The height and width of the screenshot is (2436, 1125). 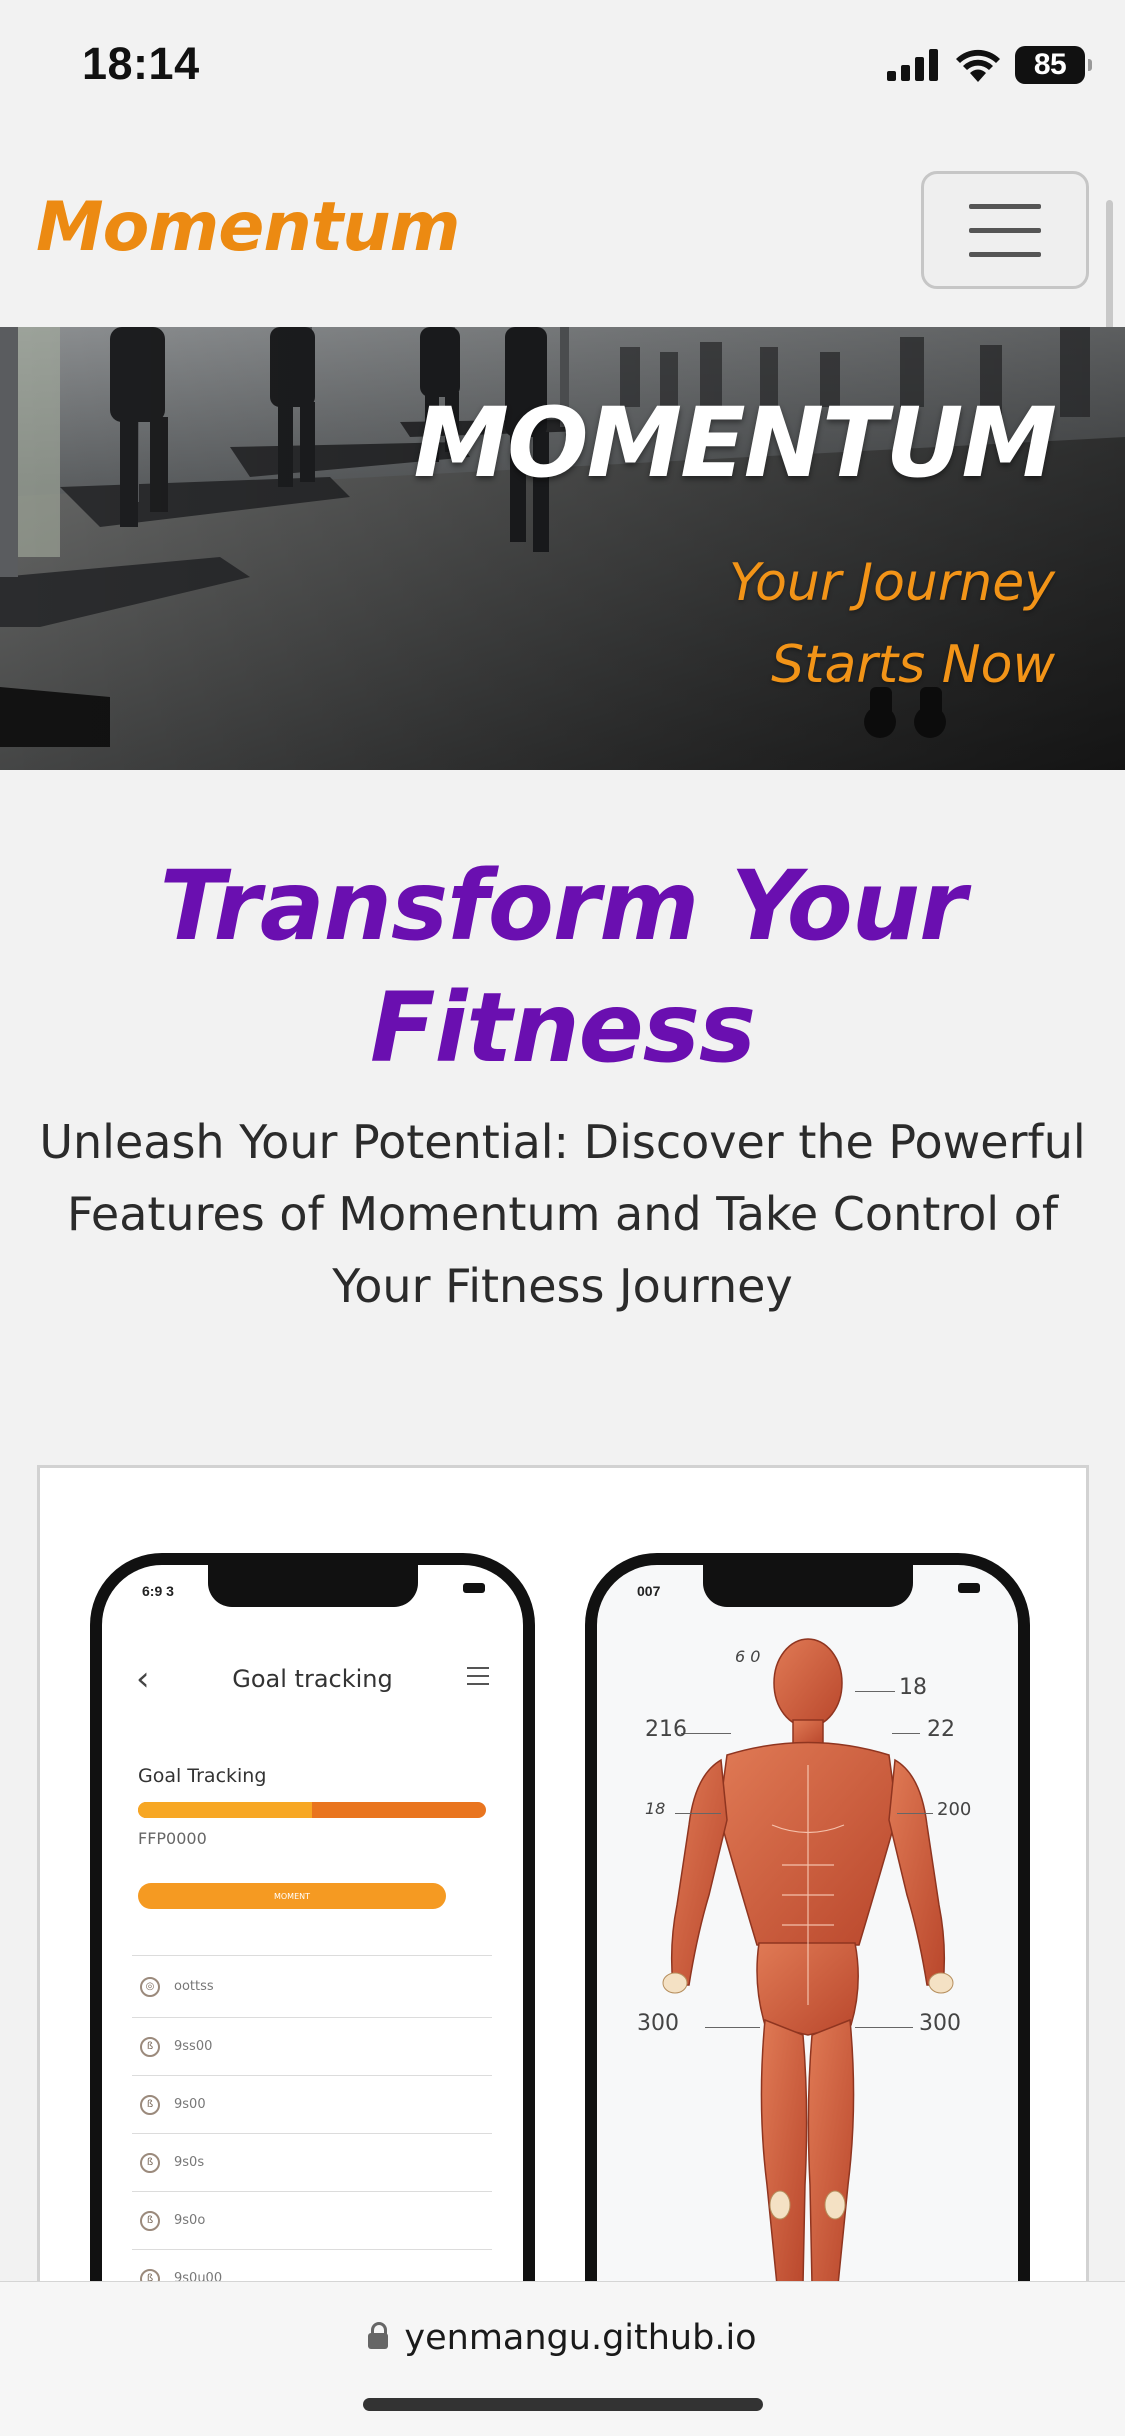 What do you see at coordinates (978, 65) in the screenshot?
I see `wifi-icon` at bounding box center [978, 65].